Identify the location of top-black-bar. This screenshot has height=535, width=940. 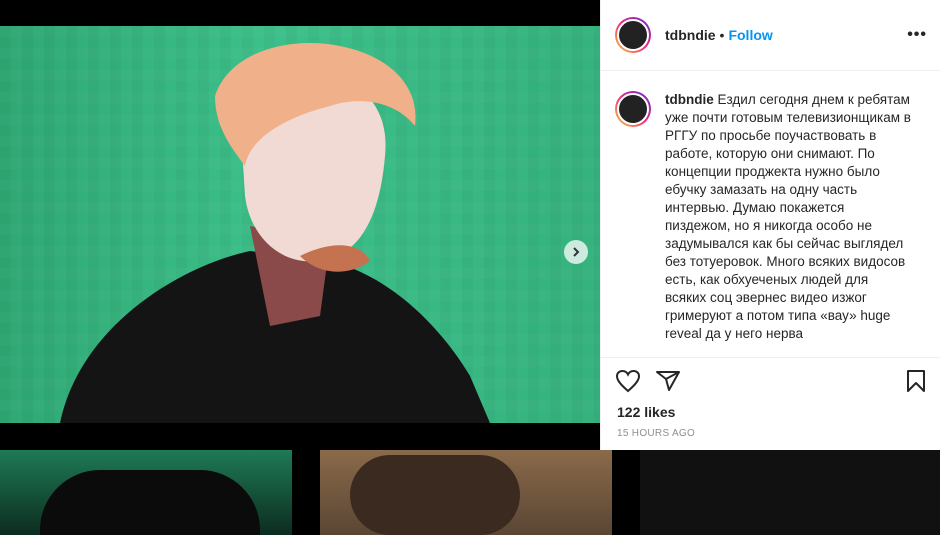
(300, 13).